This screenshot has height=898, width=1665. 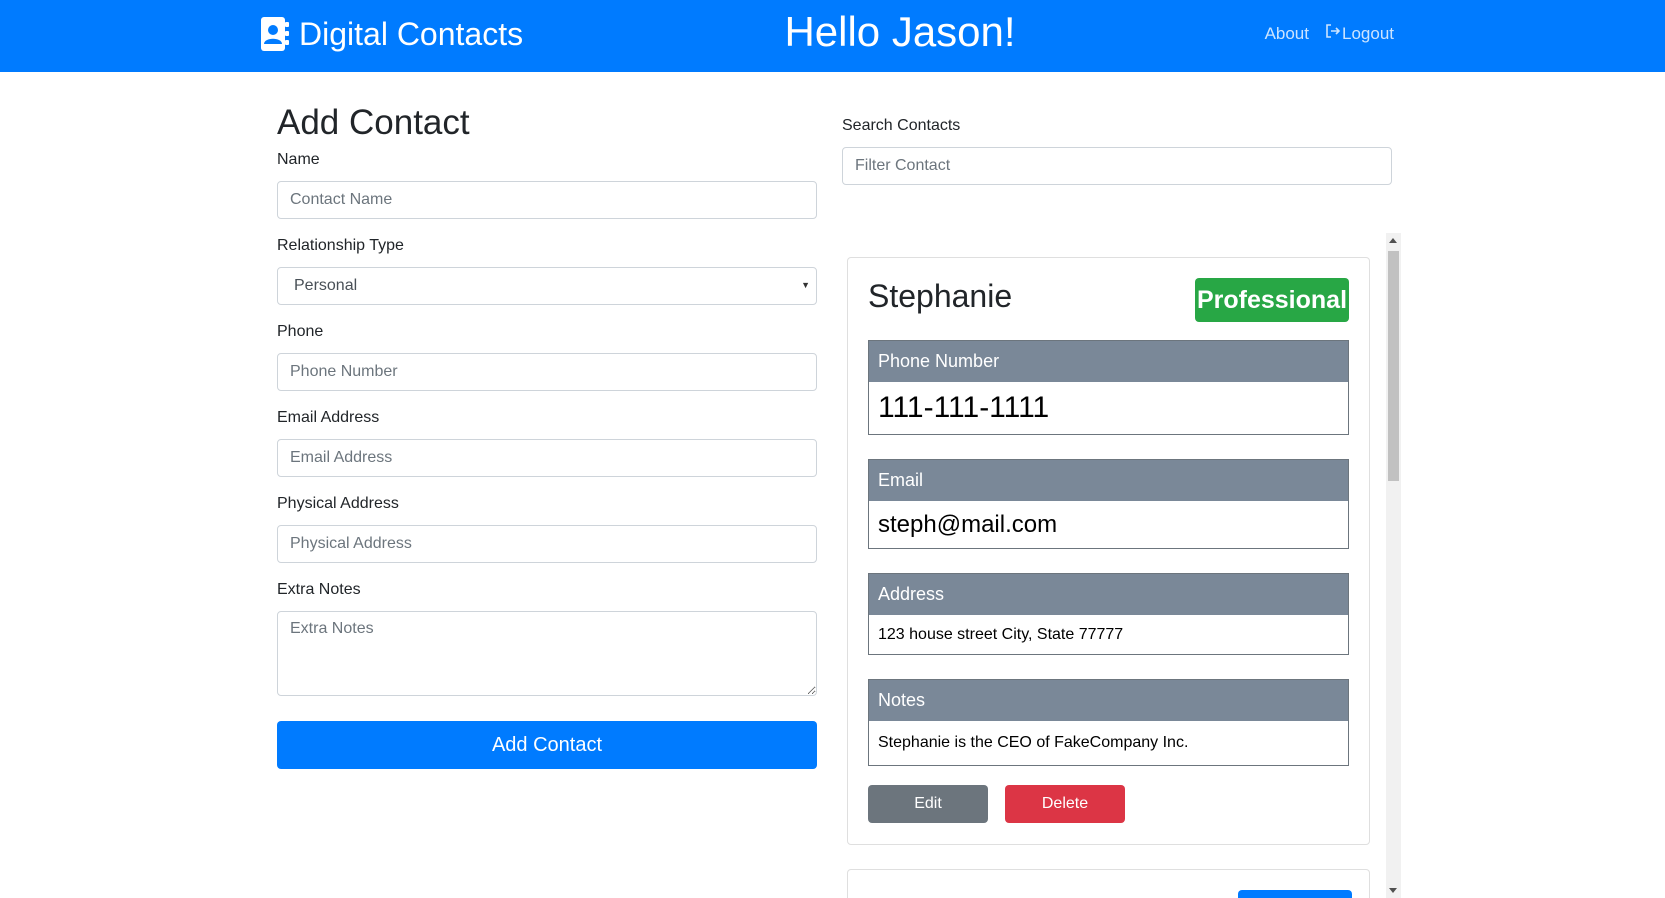 What do you see at coordinates (1108, 504) in the screenshot?
I see `email-field: Email steph@mail.com` at bounding box center [1108, 504].